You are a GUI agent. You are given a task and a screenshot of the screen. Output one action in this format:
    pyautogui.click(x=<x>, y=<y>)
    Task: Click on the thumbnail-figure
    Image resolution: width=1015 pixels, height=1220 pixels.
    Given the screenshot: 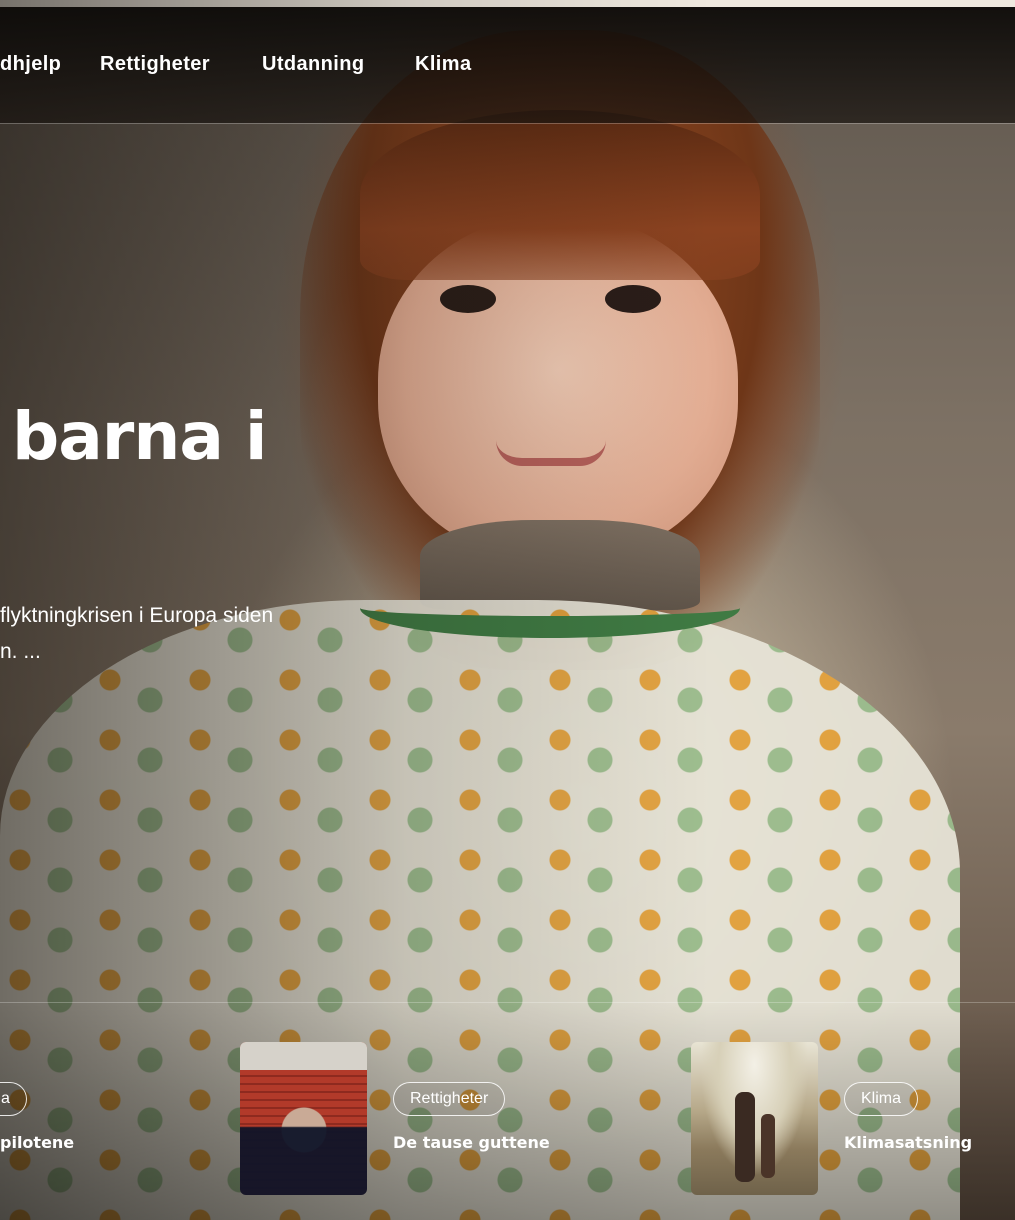 What is the action you would take?
    pyautogui.click(x=745, y=1137)
    